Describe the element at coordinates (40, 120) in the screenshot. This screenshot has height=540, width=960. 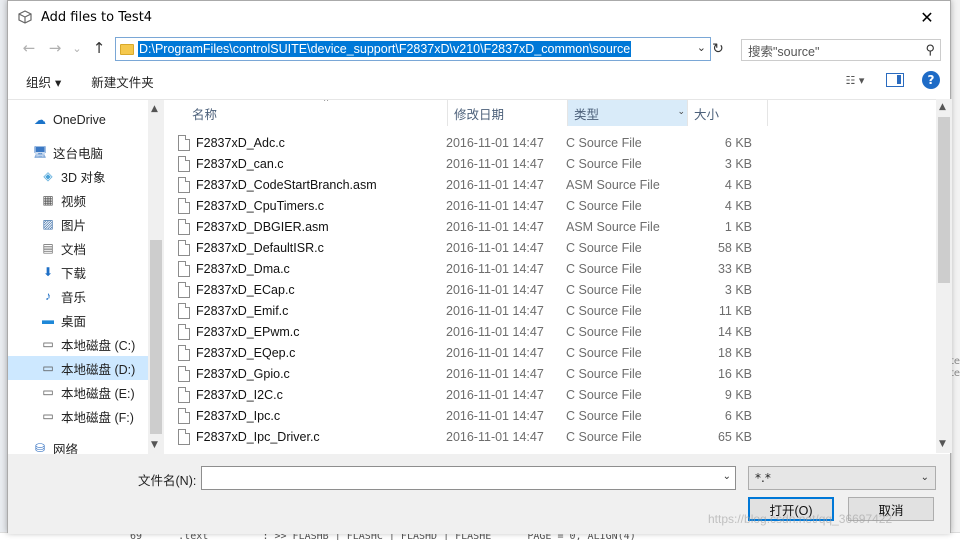
I see `onedrive-icon: ☁` at that location.